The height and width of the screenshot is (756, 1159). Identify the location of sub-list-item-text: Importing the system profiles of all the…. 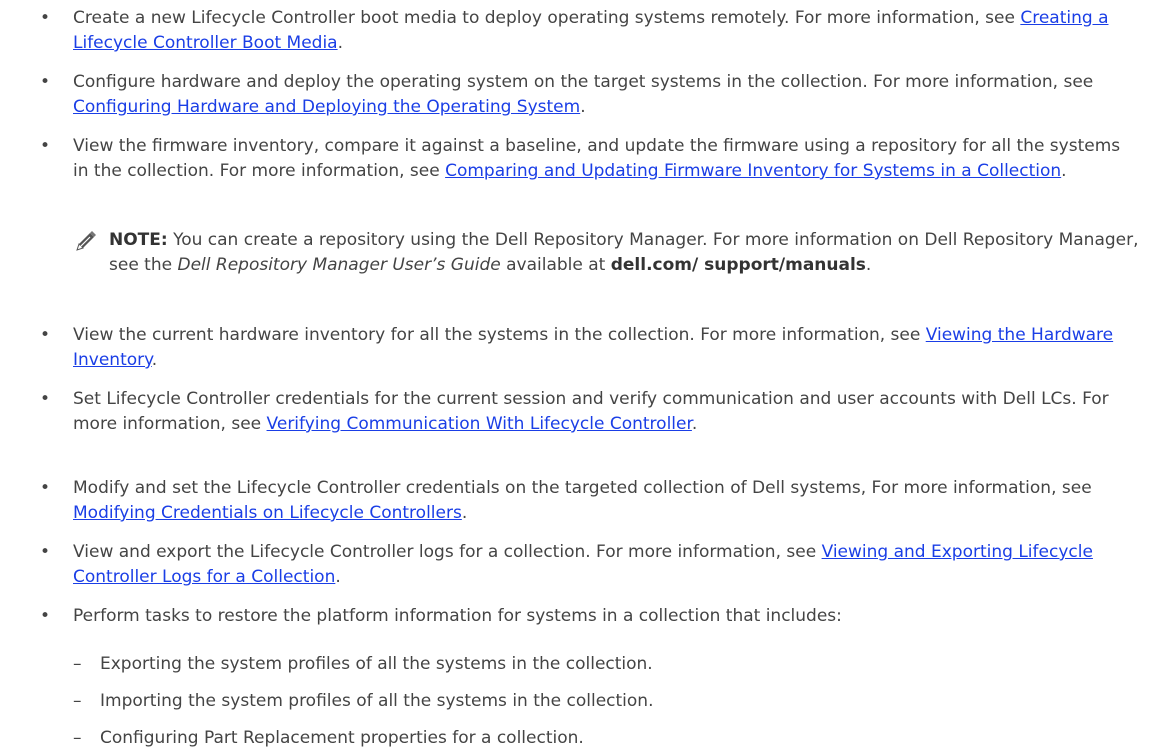
(377, 701).